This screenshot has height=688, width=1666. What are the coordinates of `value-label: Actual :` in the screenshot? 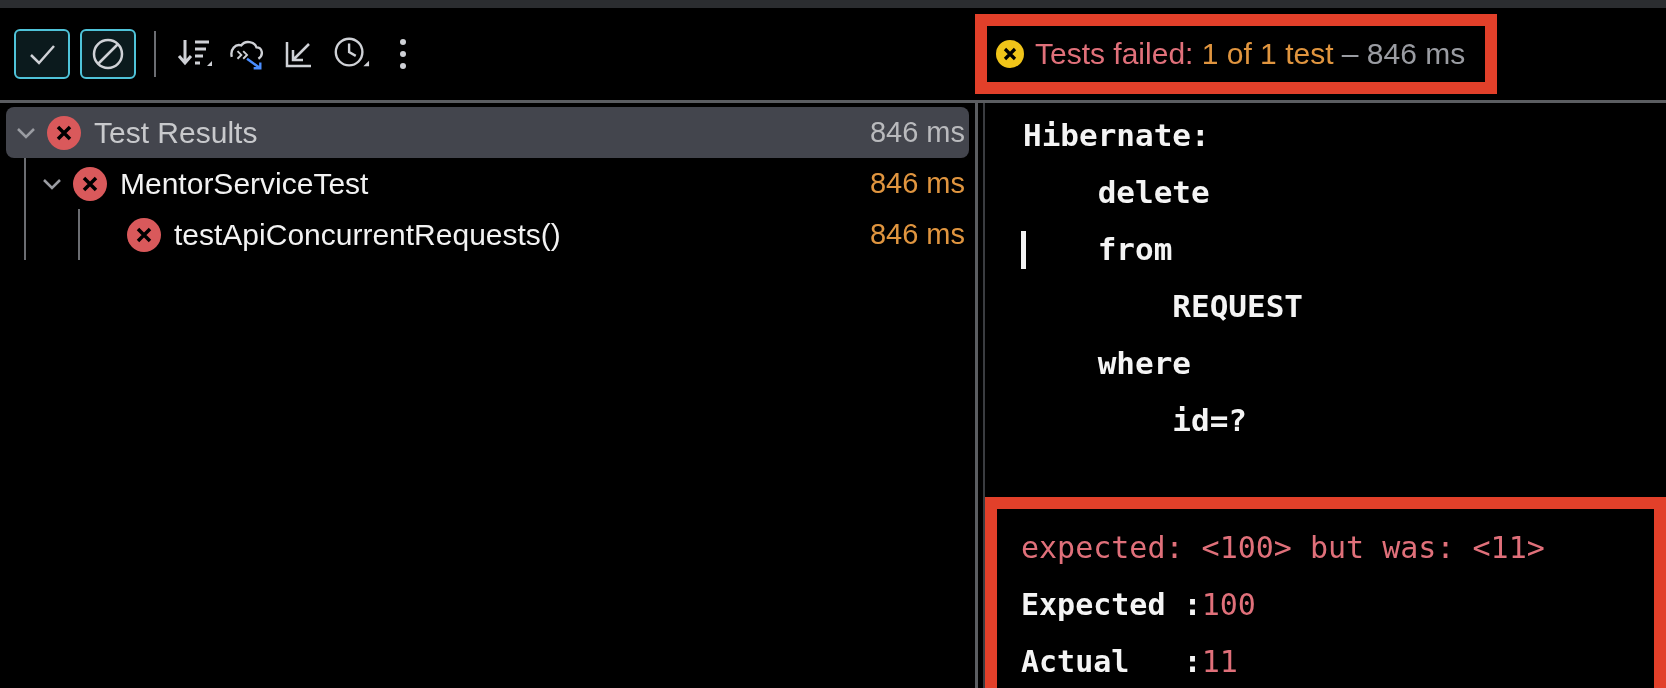 It's located at (1111, 662).